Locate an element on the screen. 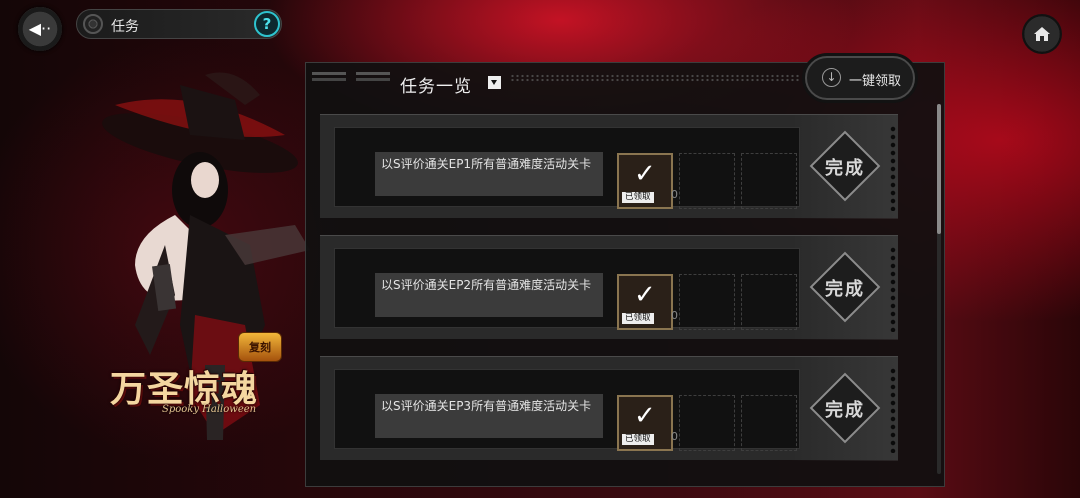 This screenshot has height=498, width=1080. help-button: ? is located at coordinates (267, 24).